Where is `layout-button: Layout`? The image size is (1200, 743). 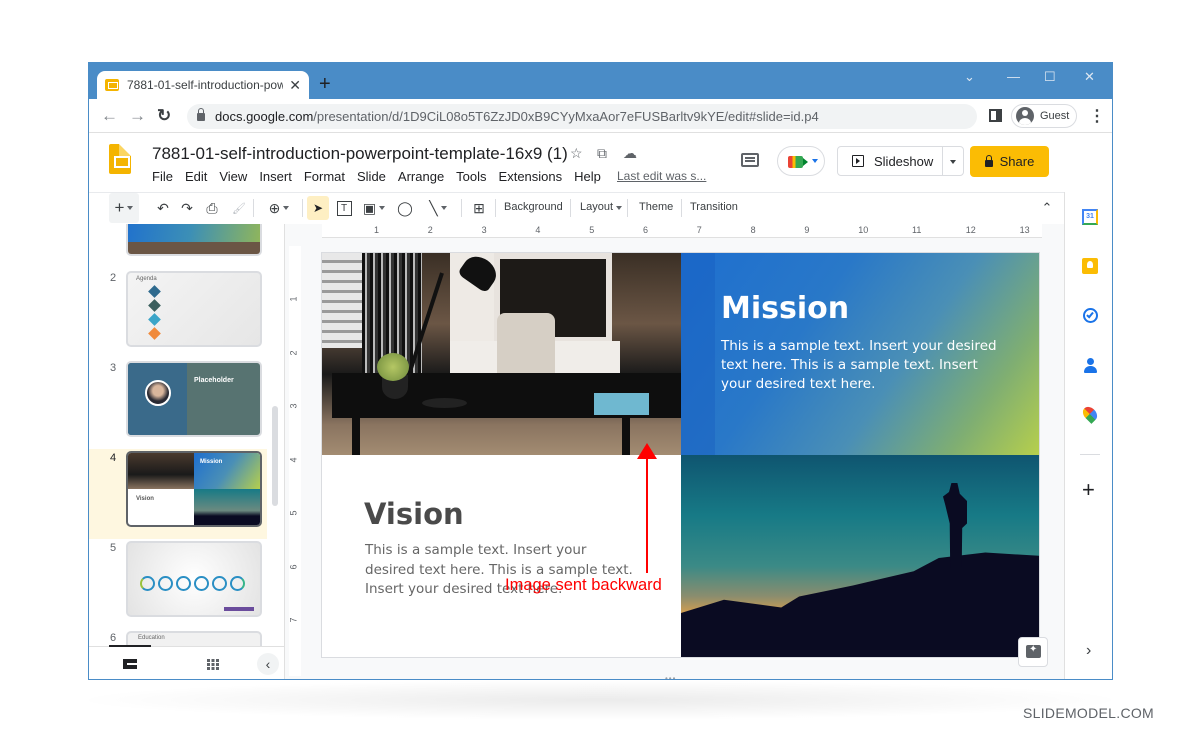
layout-button: Layout is located at coordinates (601, 207).